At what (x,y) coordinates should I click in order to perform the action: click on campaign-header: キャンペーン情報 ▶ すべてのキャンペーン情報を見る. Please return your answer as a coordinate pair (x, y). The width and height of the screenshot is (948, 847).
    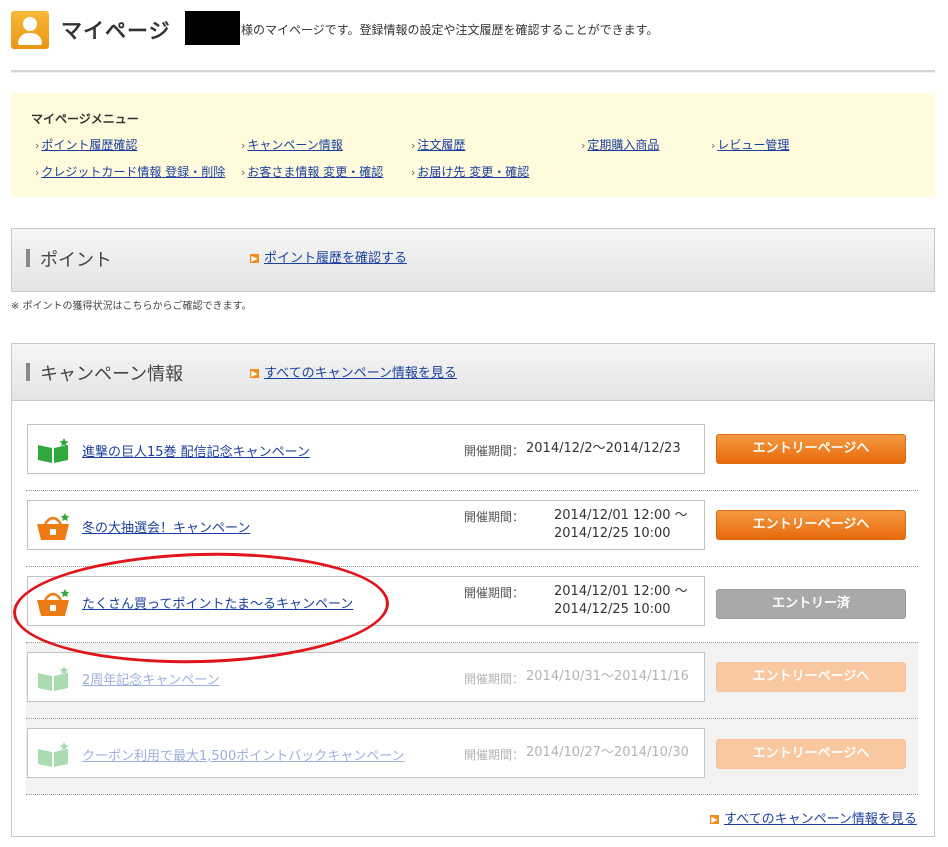
    Looking at the image, I should click on (473, 372).